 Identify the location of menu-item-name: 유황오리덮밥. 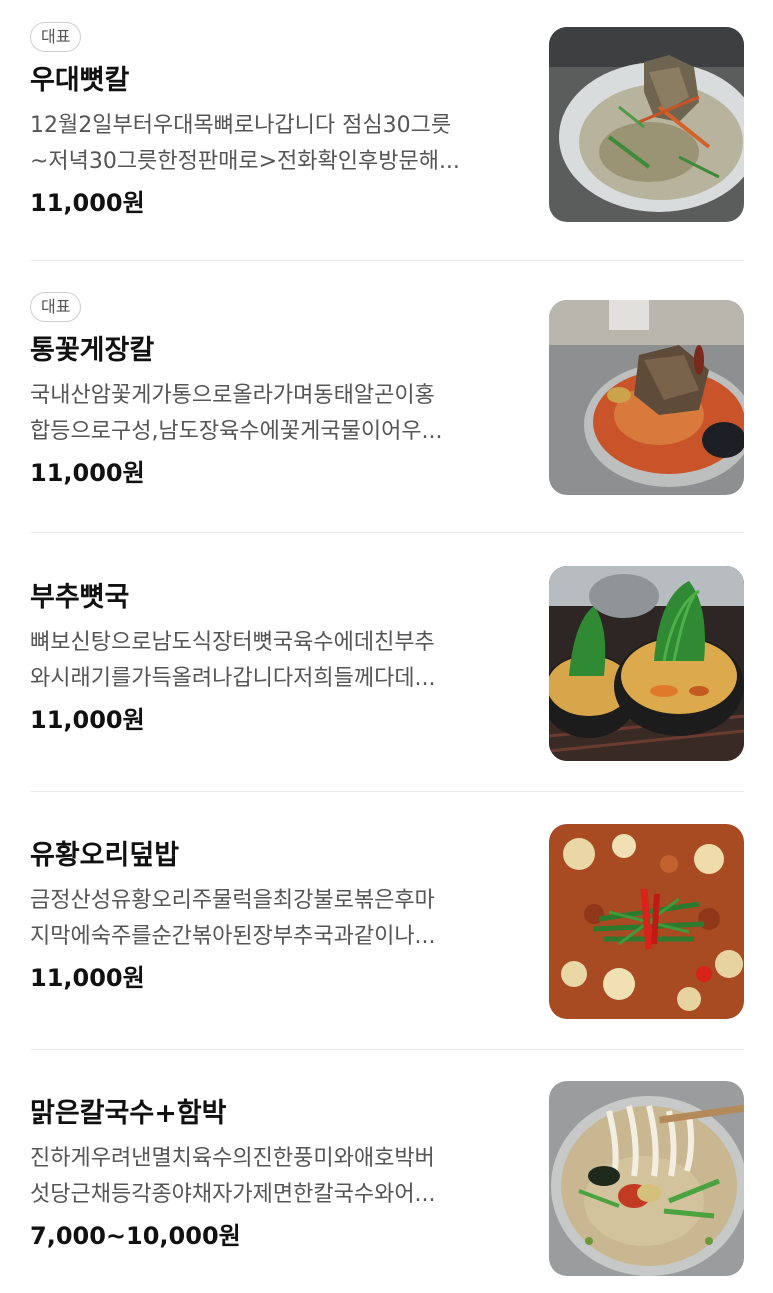
(105, 855).